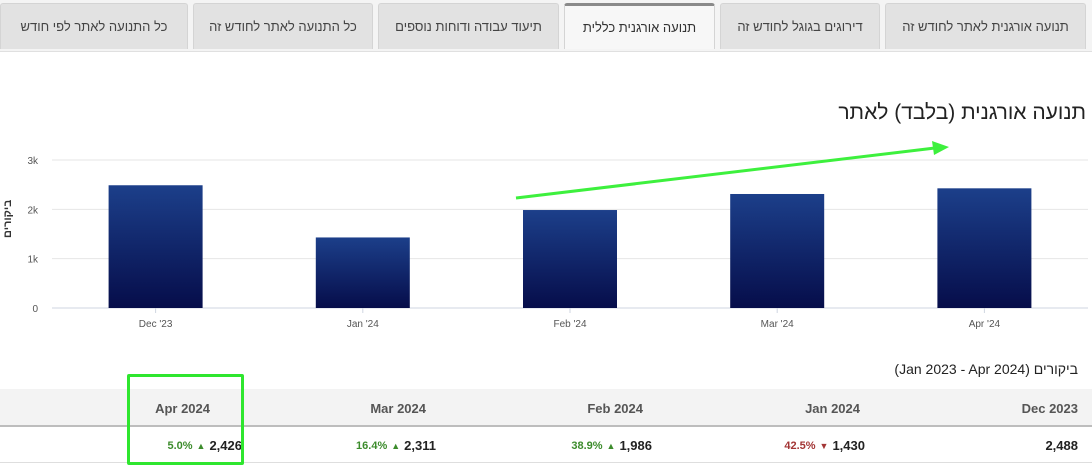 The width and height of the screenshot is (1092, 473). I want to click on tab-organic-traffic-this-month: תנועה אורגנית לאתר לחודש זה, so click(985, 26).